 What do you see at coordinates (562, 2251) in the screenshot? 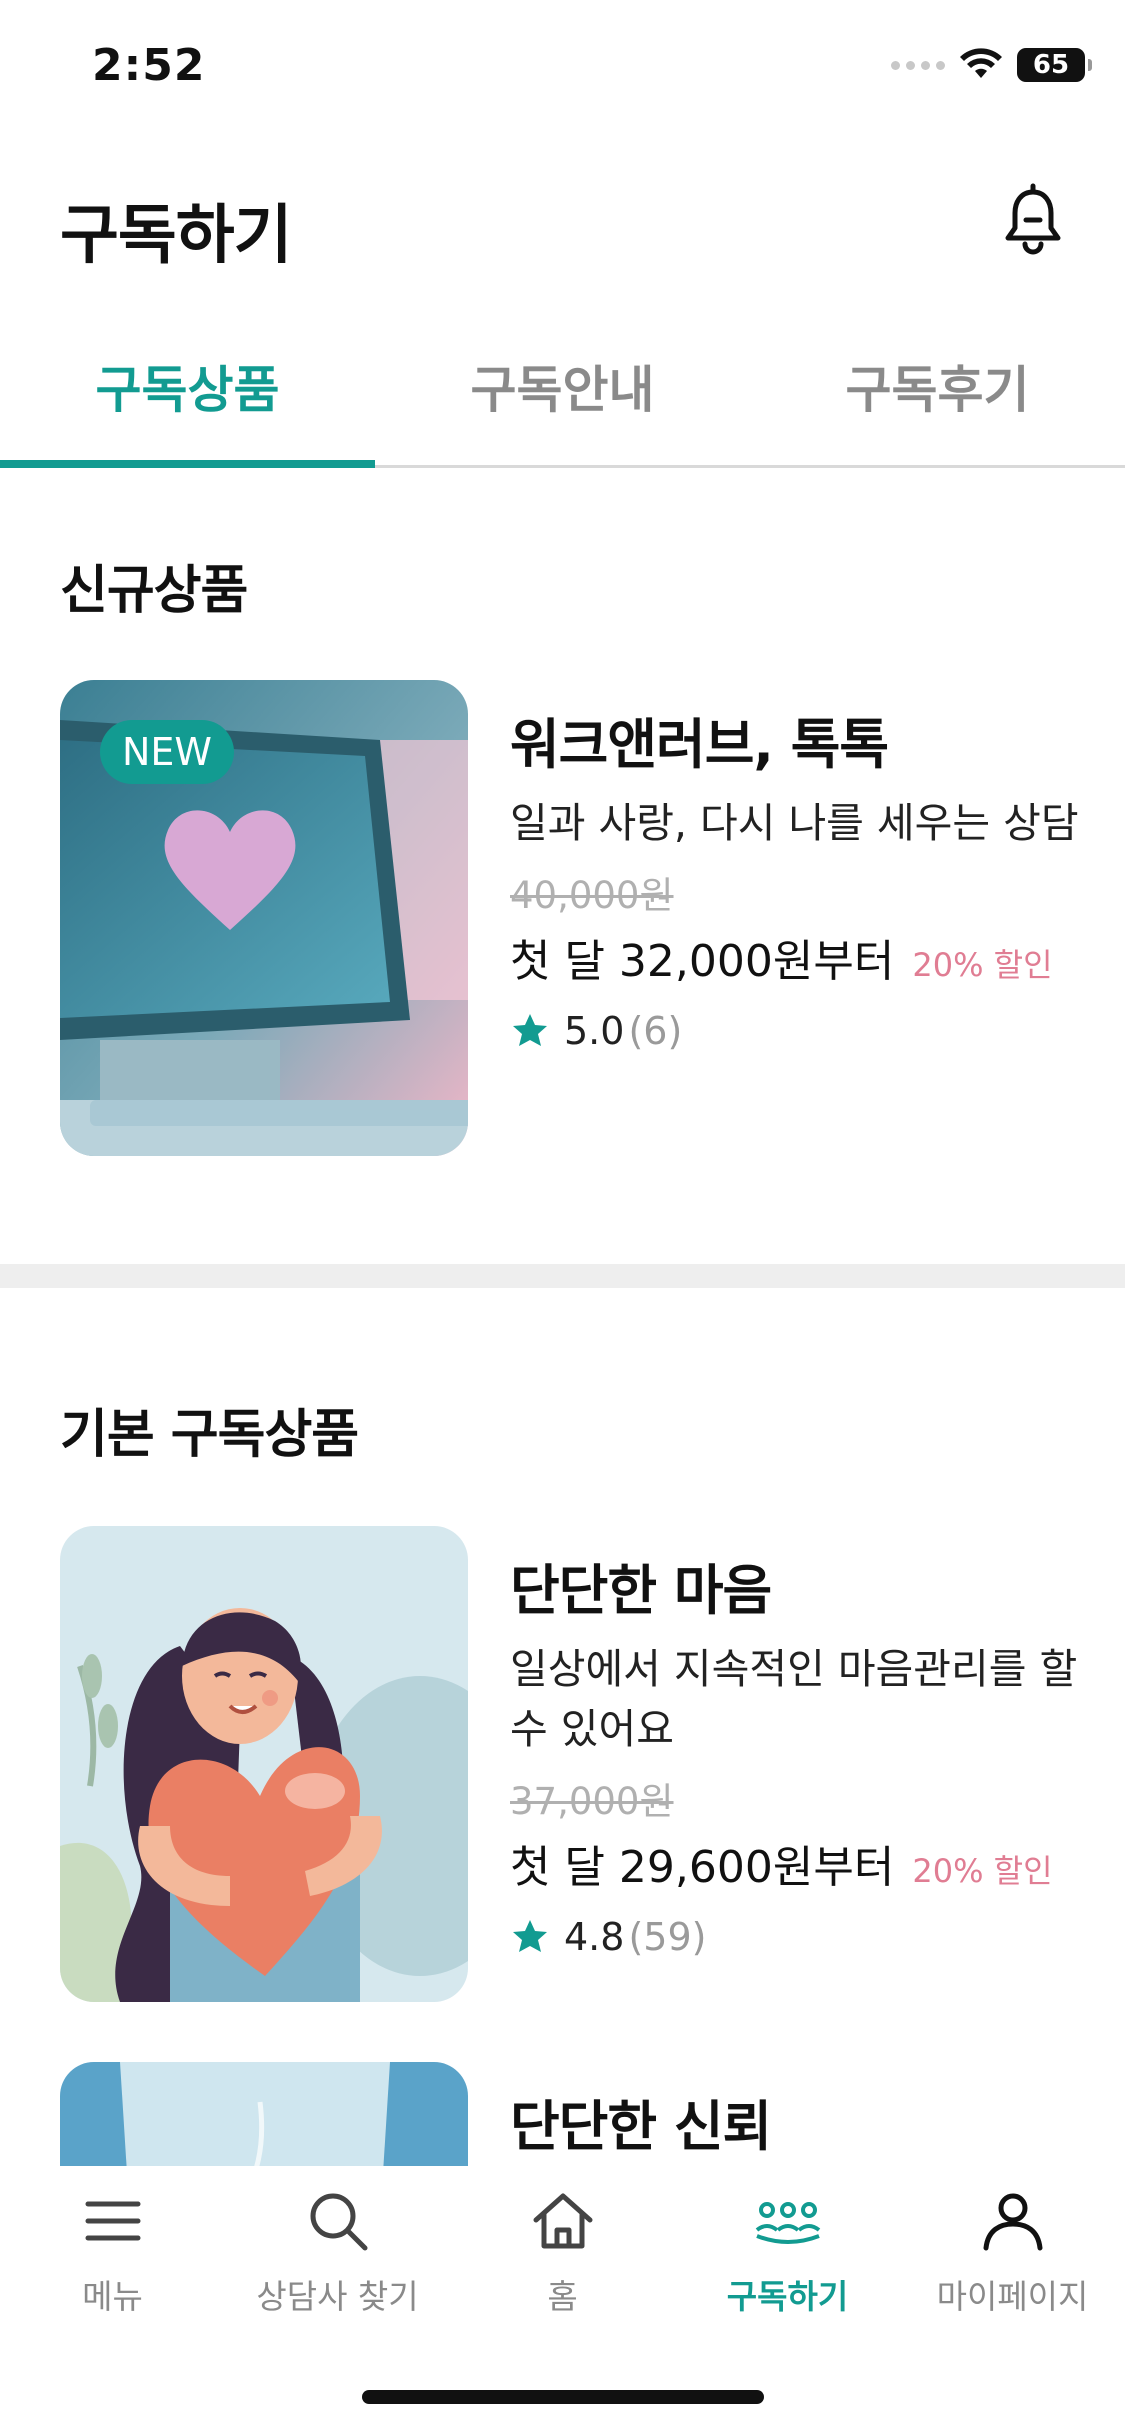
I see `nav-item-home: 홈` at bounding box center [562, 2251].